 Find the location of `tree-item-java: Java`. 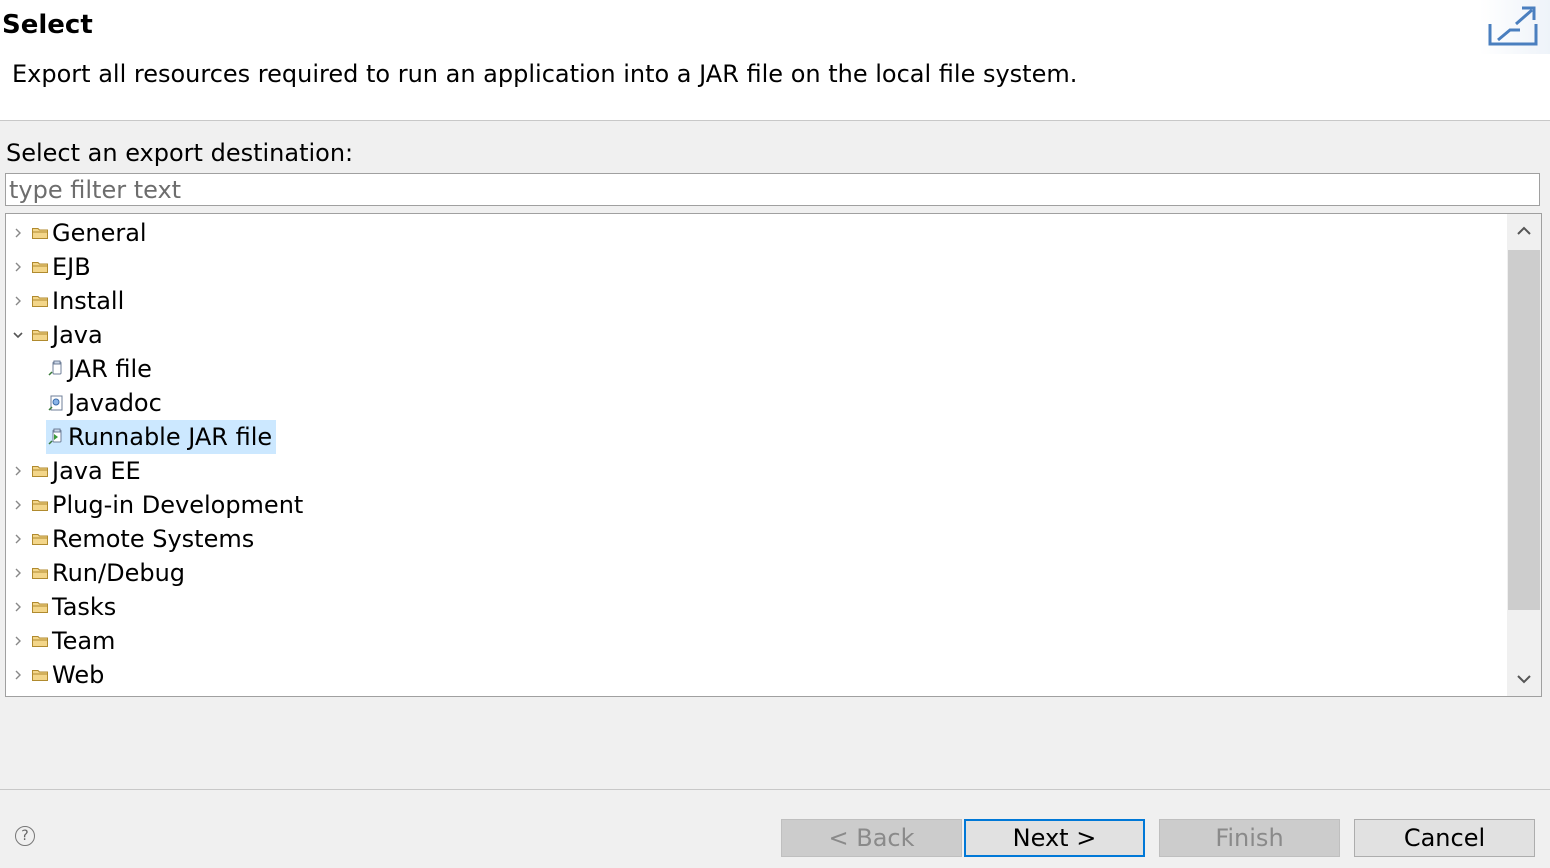

tree-item-java: Java is located at coordinates (56, 335).